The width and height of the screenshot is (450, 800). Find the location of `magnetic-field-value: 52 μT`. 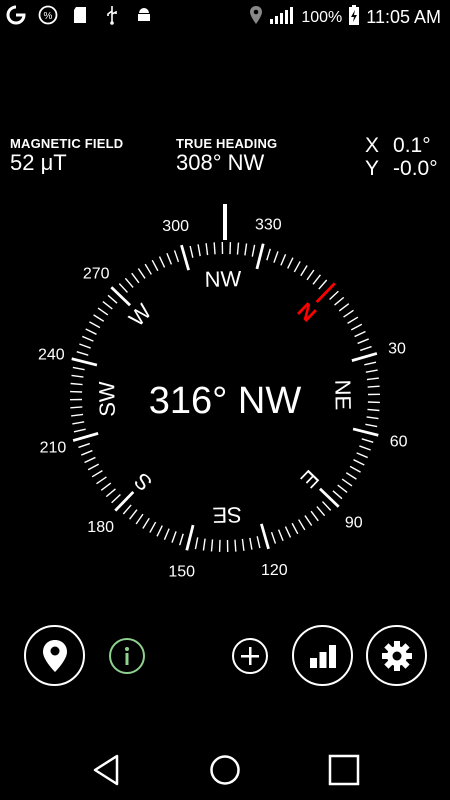

magnetic-field-value: 52 μT is located at coordinates (38, 162).